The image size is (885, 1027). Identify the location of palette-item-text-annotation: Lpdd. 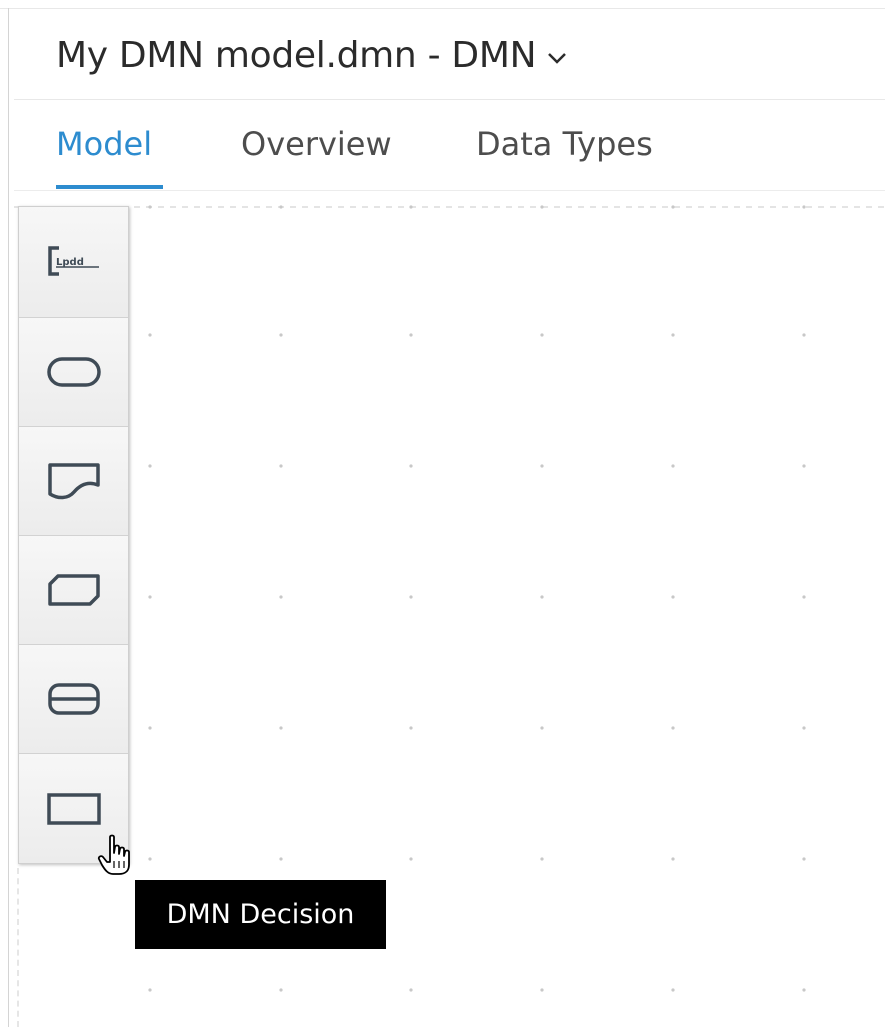
(73, 262).